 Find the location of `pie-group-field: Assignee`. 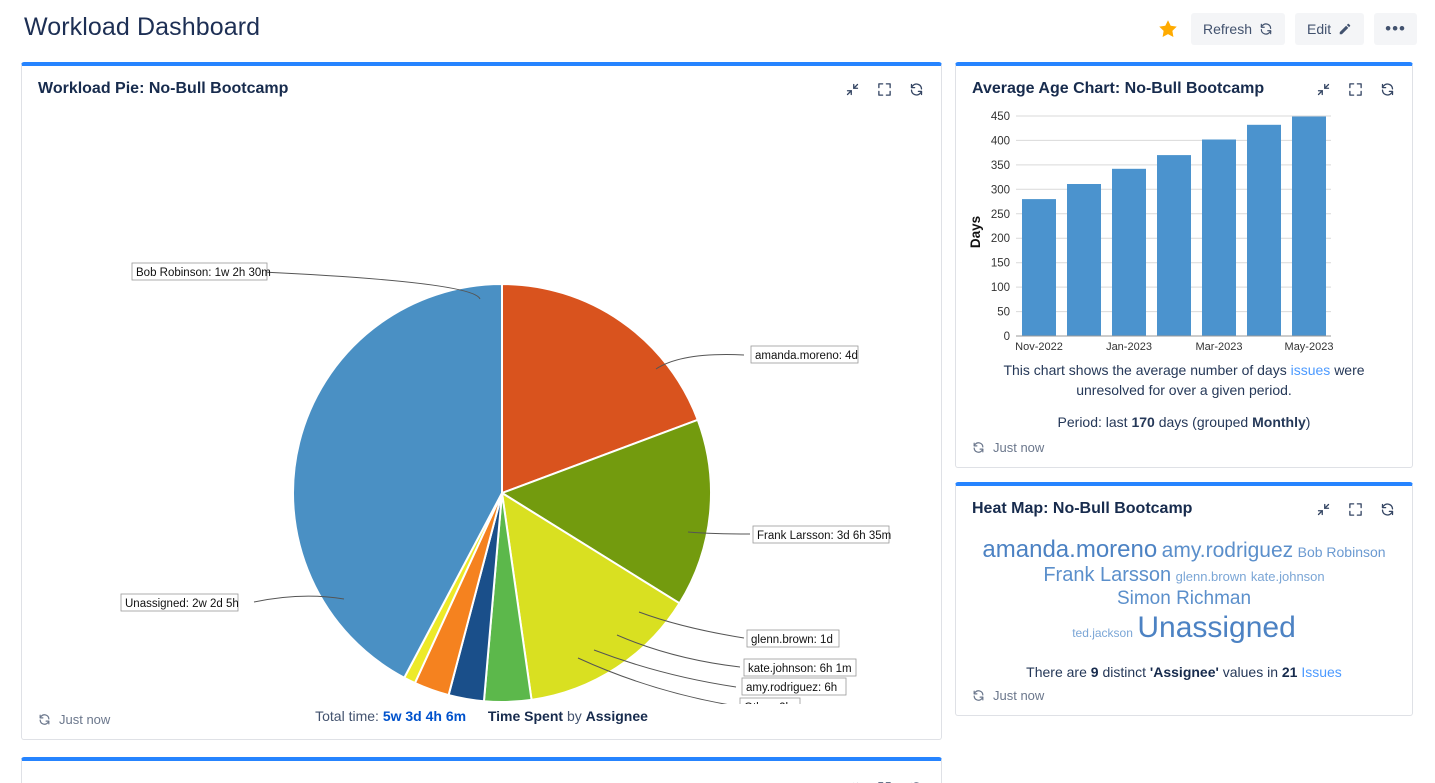

pie-group-field: Assignee is located at coordinates (616, 716).